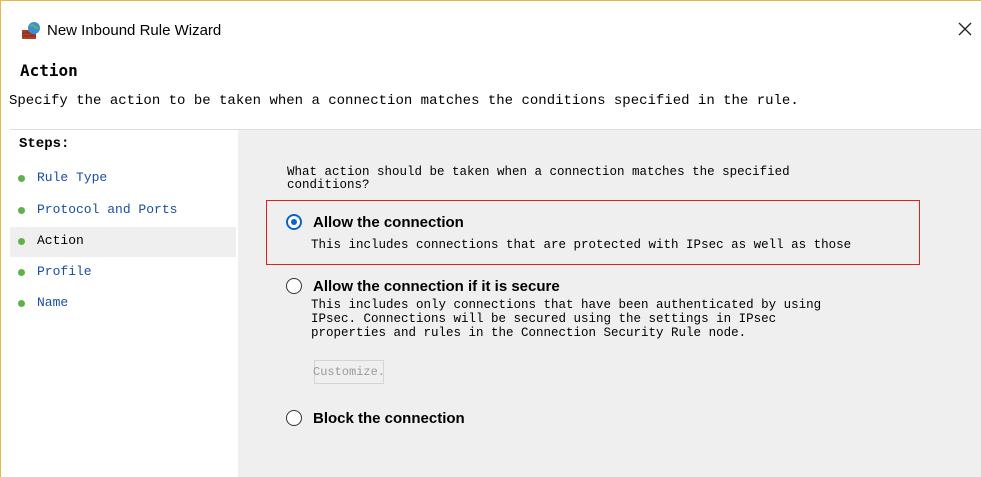 The image size is (981, 477). I want to click on step-label: Protocol and Ports, so click(107, 209).